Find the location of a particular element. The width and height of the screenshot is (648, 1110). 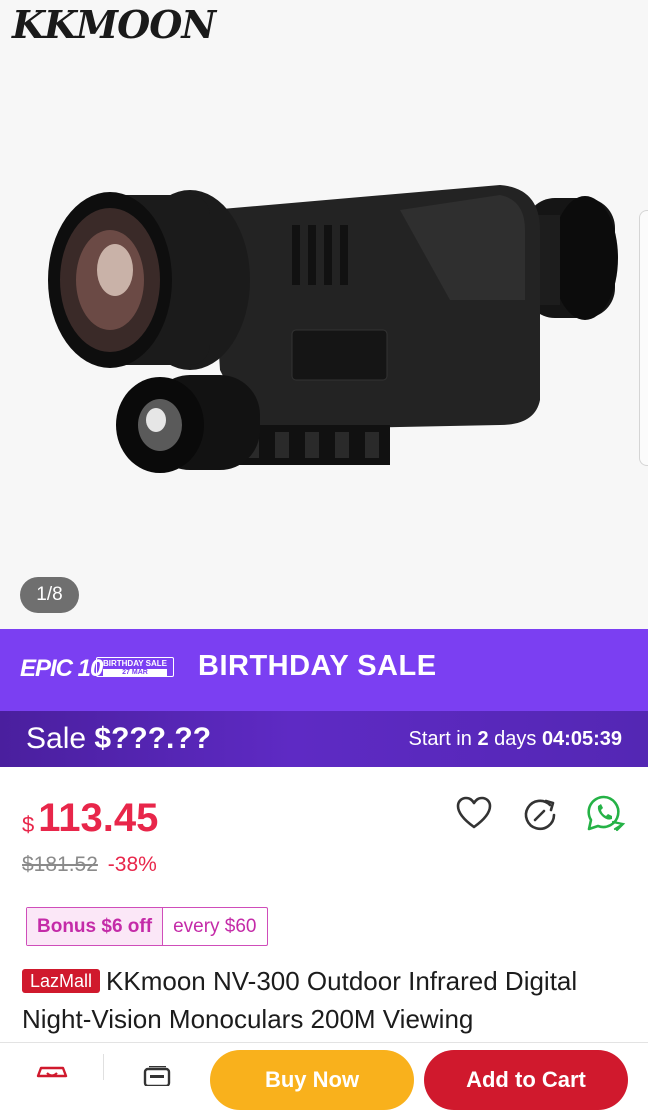

epic-badge-date: 27 MAR is located at coordinates (135, 673).